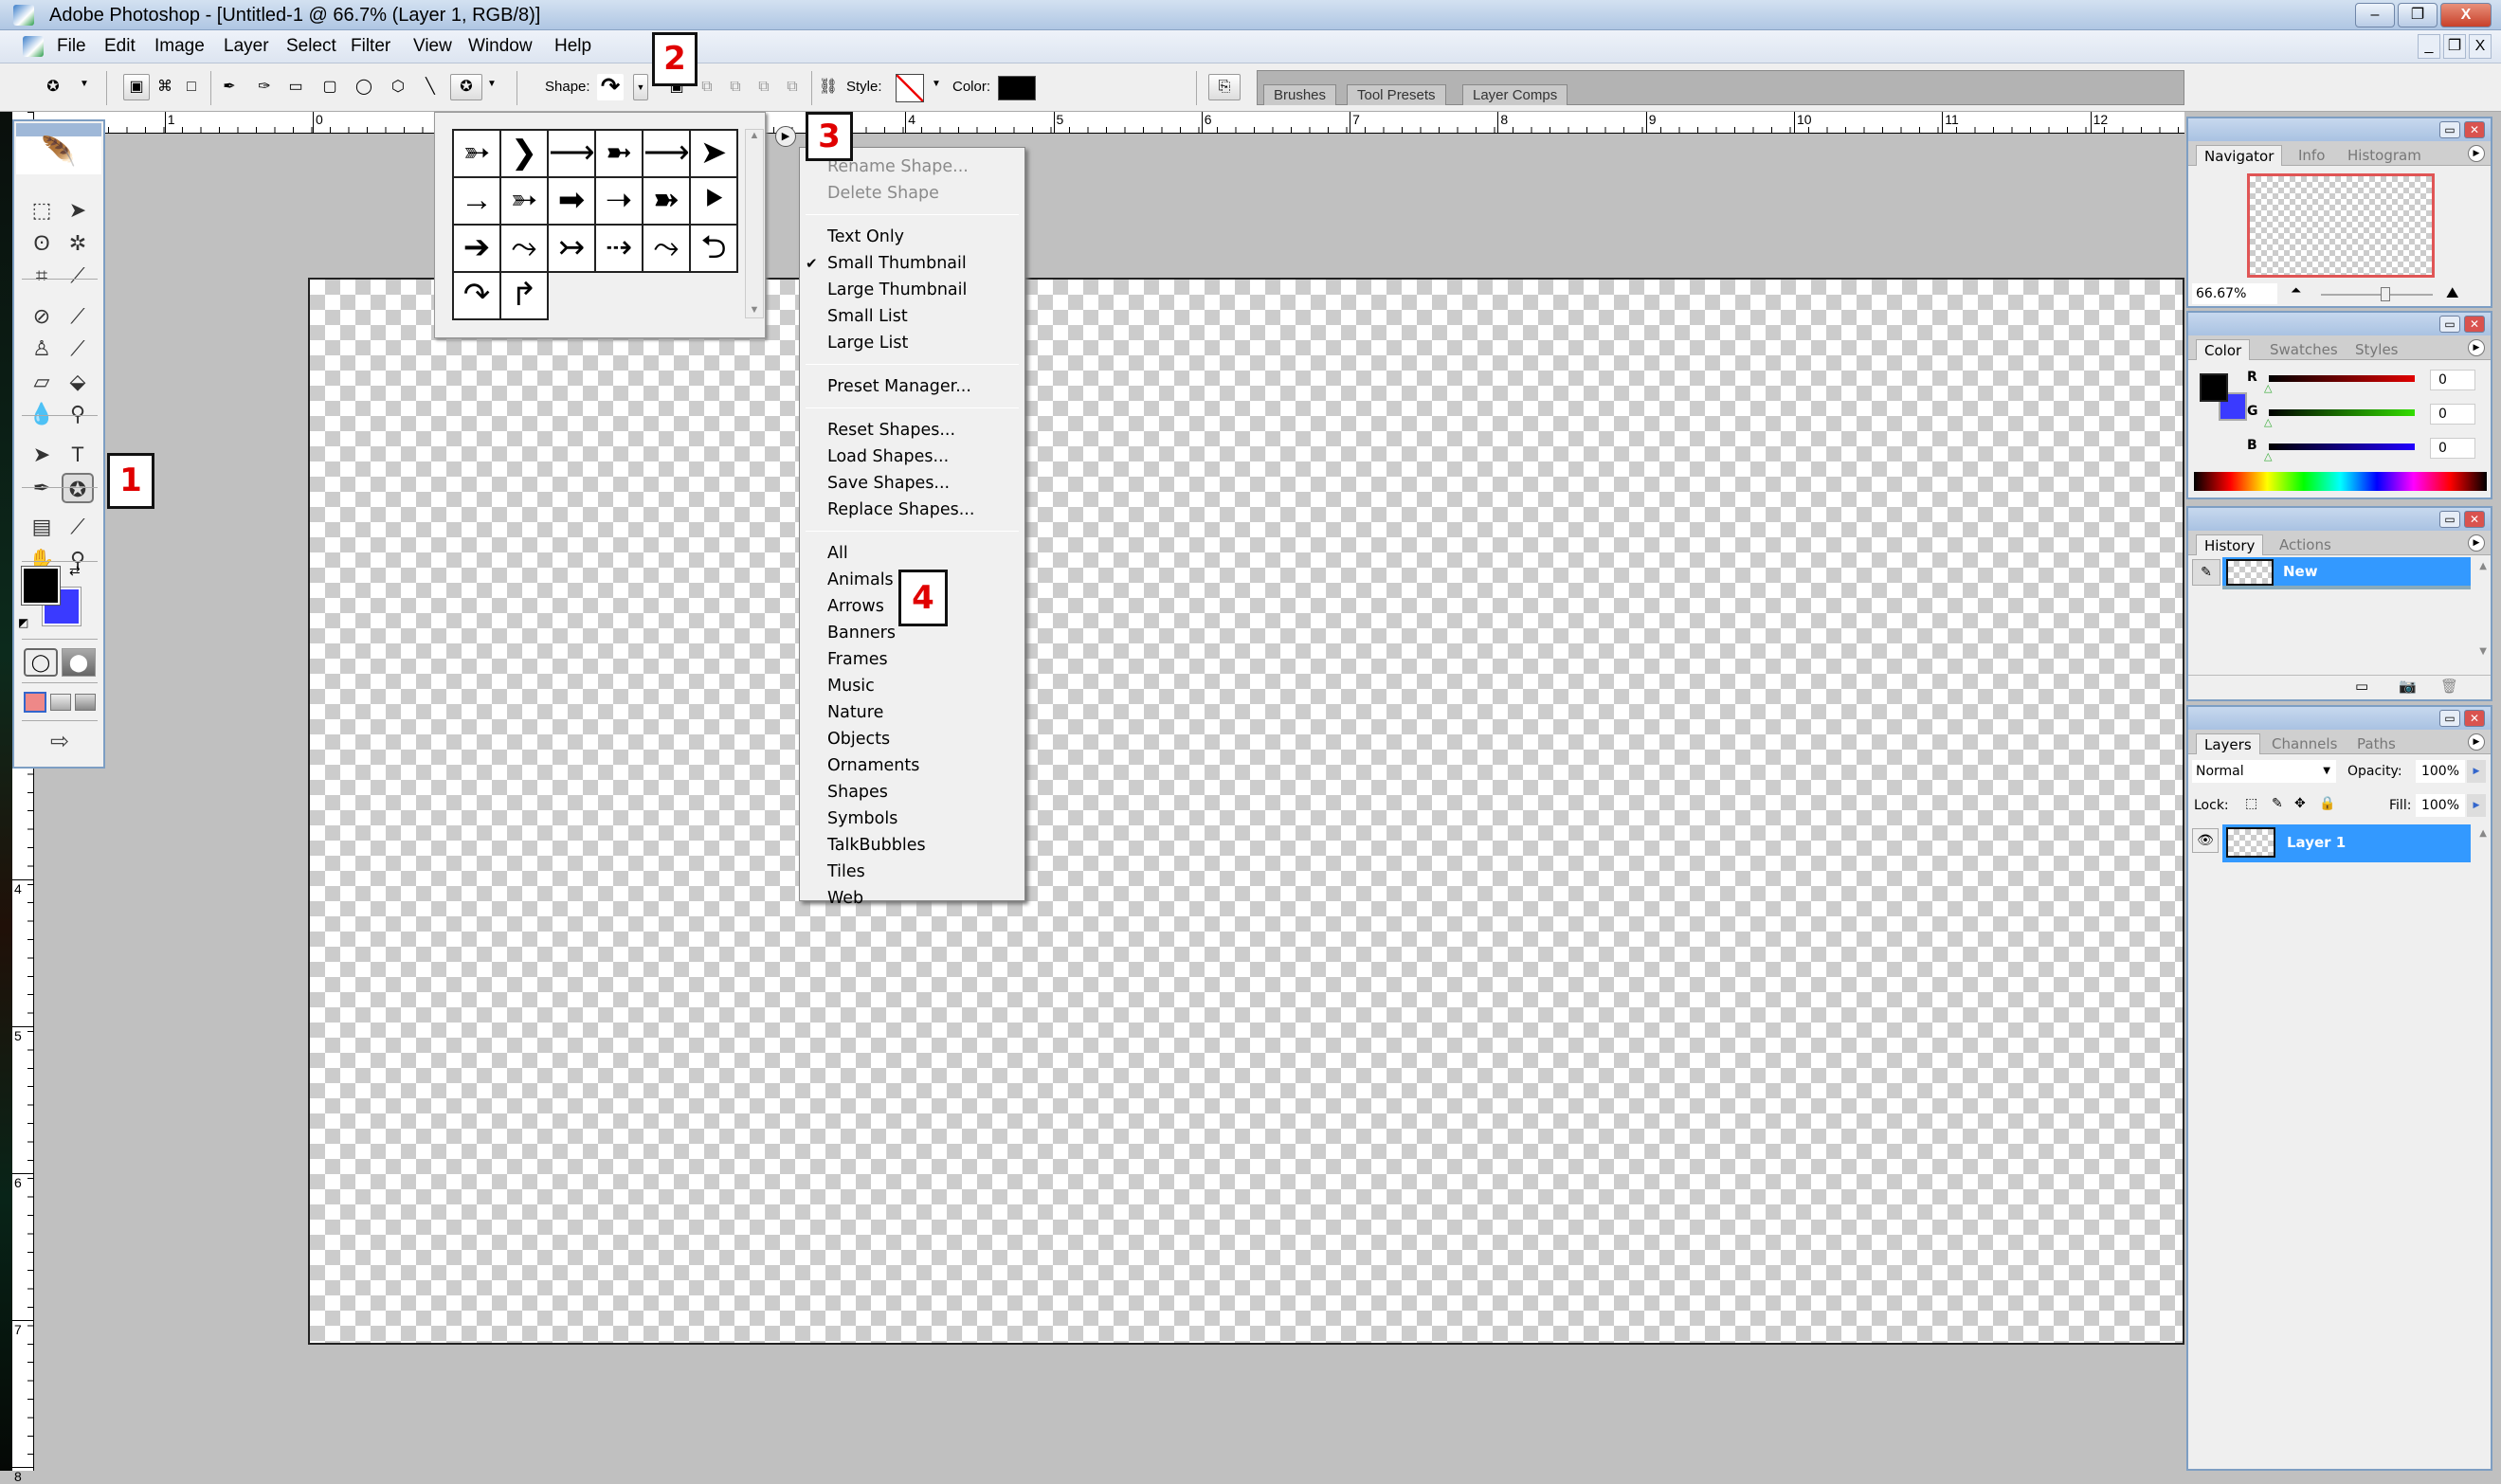  What do you see at coordinates (35, 702) in the screenshot?
I see `standard-screen-mode-button` at bounding box center [35, 702].